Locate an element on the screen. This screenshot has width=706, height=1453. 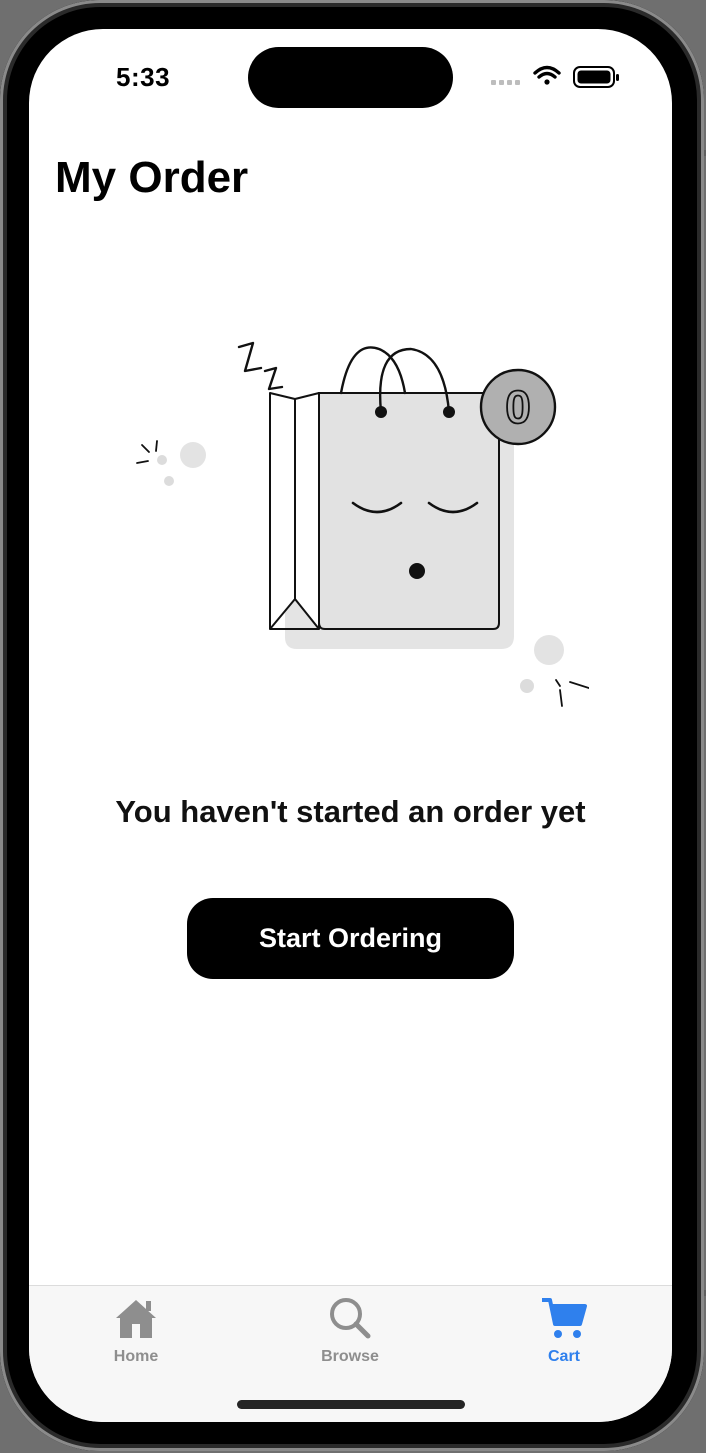
tab-browse: Browse is located at coordinates (350, 1331).